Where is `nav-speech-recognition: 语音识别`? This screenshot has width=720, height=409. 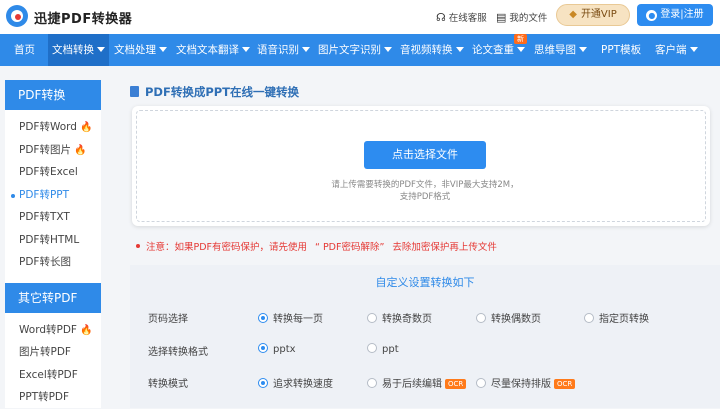
nav-speech-recognition: 语音识别 is located at coordinates (283, 50).